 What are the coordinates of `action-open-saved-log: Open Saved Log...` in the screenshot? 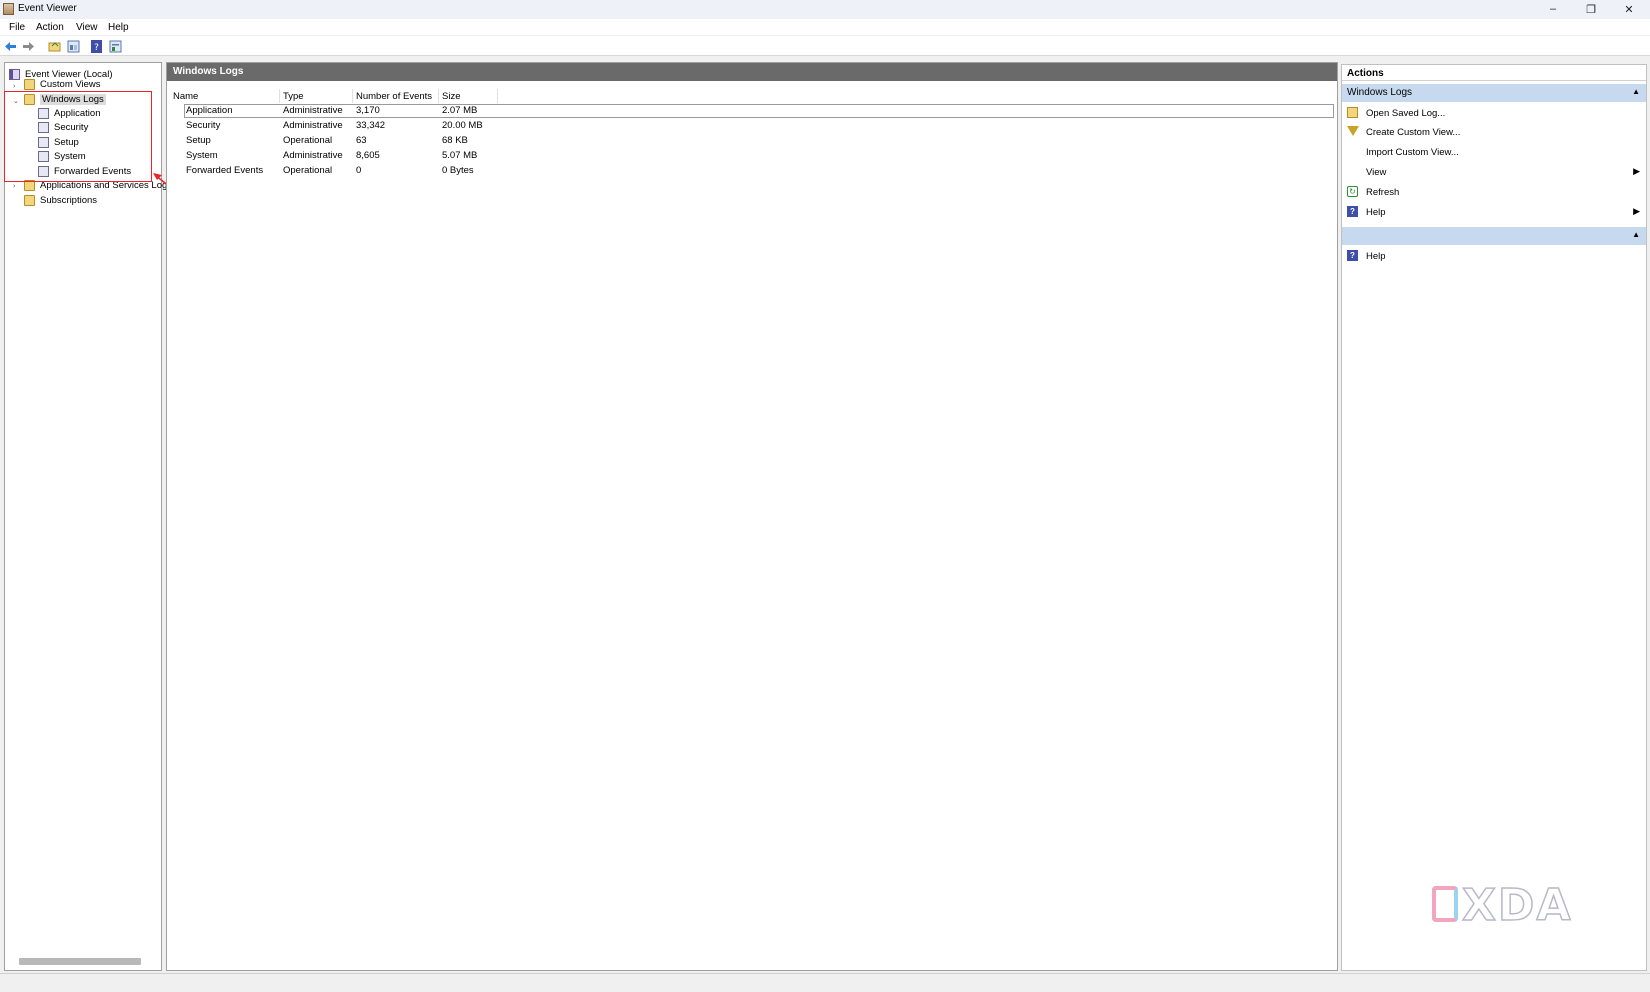 It's located at (1494, 113).